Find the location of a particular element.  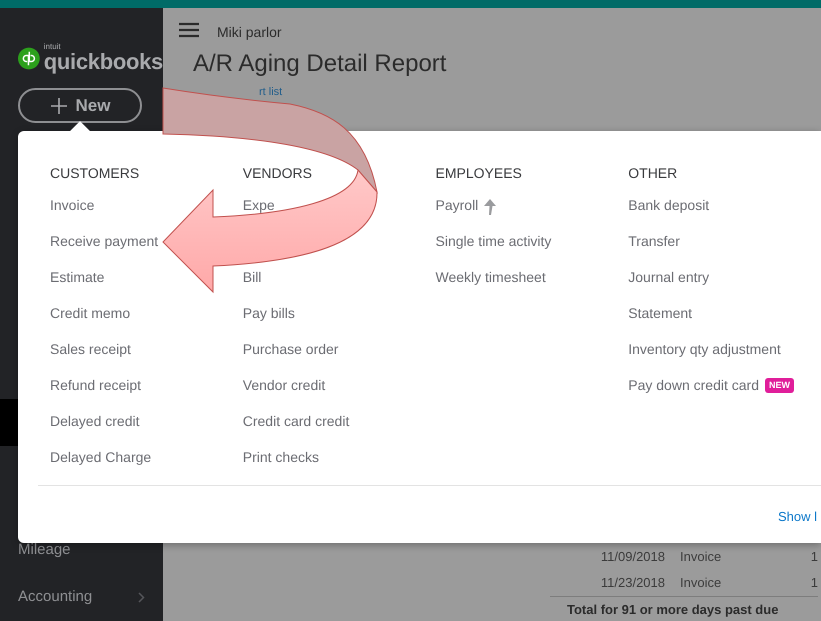

menu-item: Delayed credit is located at coordinates (95, 421).